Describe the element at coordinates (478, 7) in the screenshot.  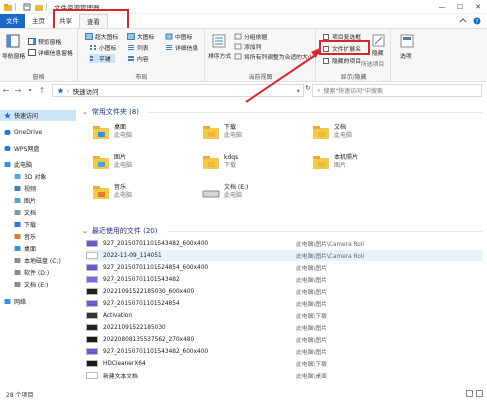
I see `close-button: ✕` at that location.